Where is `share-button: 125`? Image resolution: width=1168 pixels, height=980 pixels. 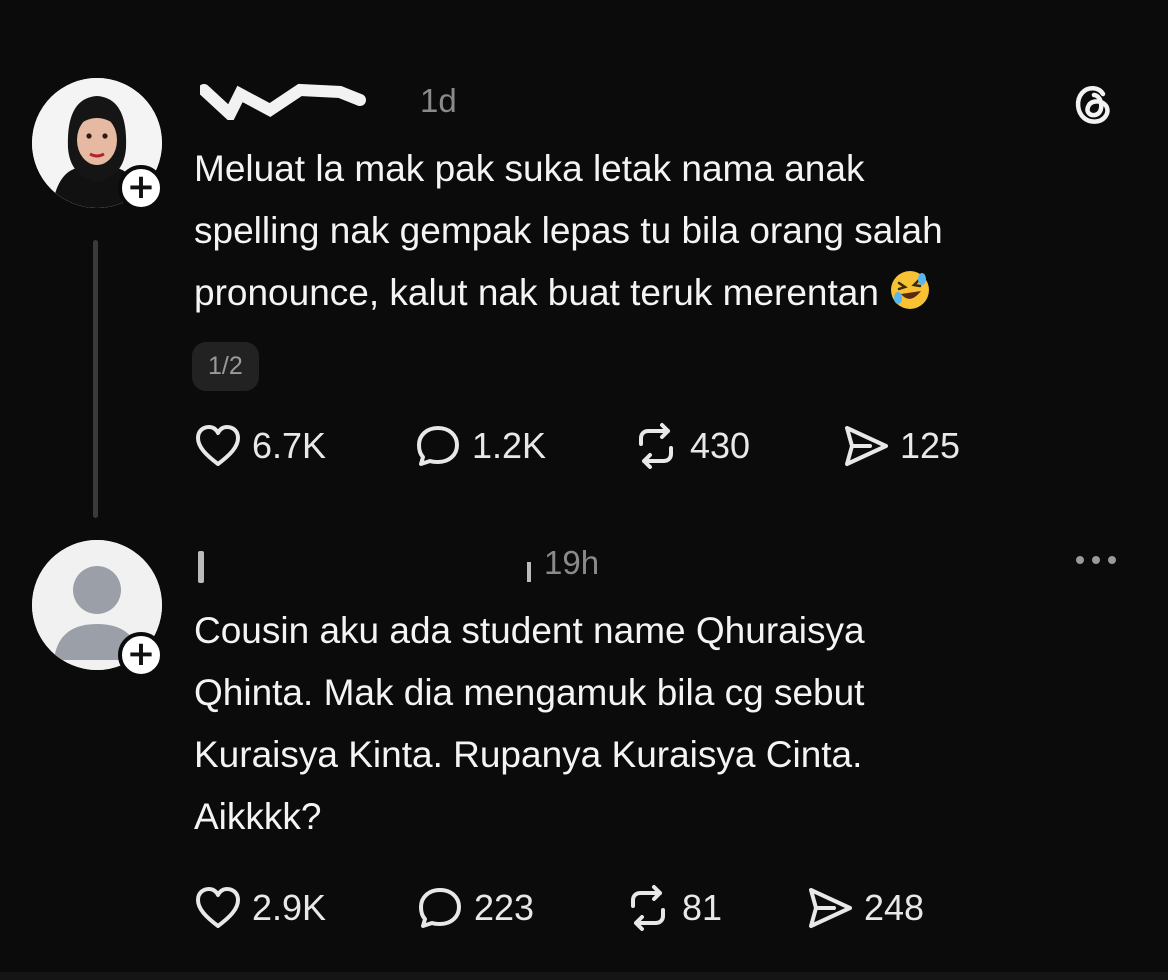 share-button: 125 is located at coordinates (900, 446).